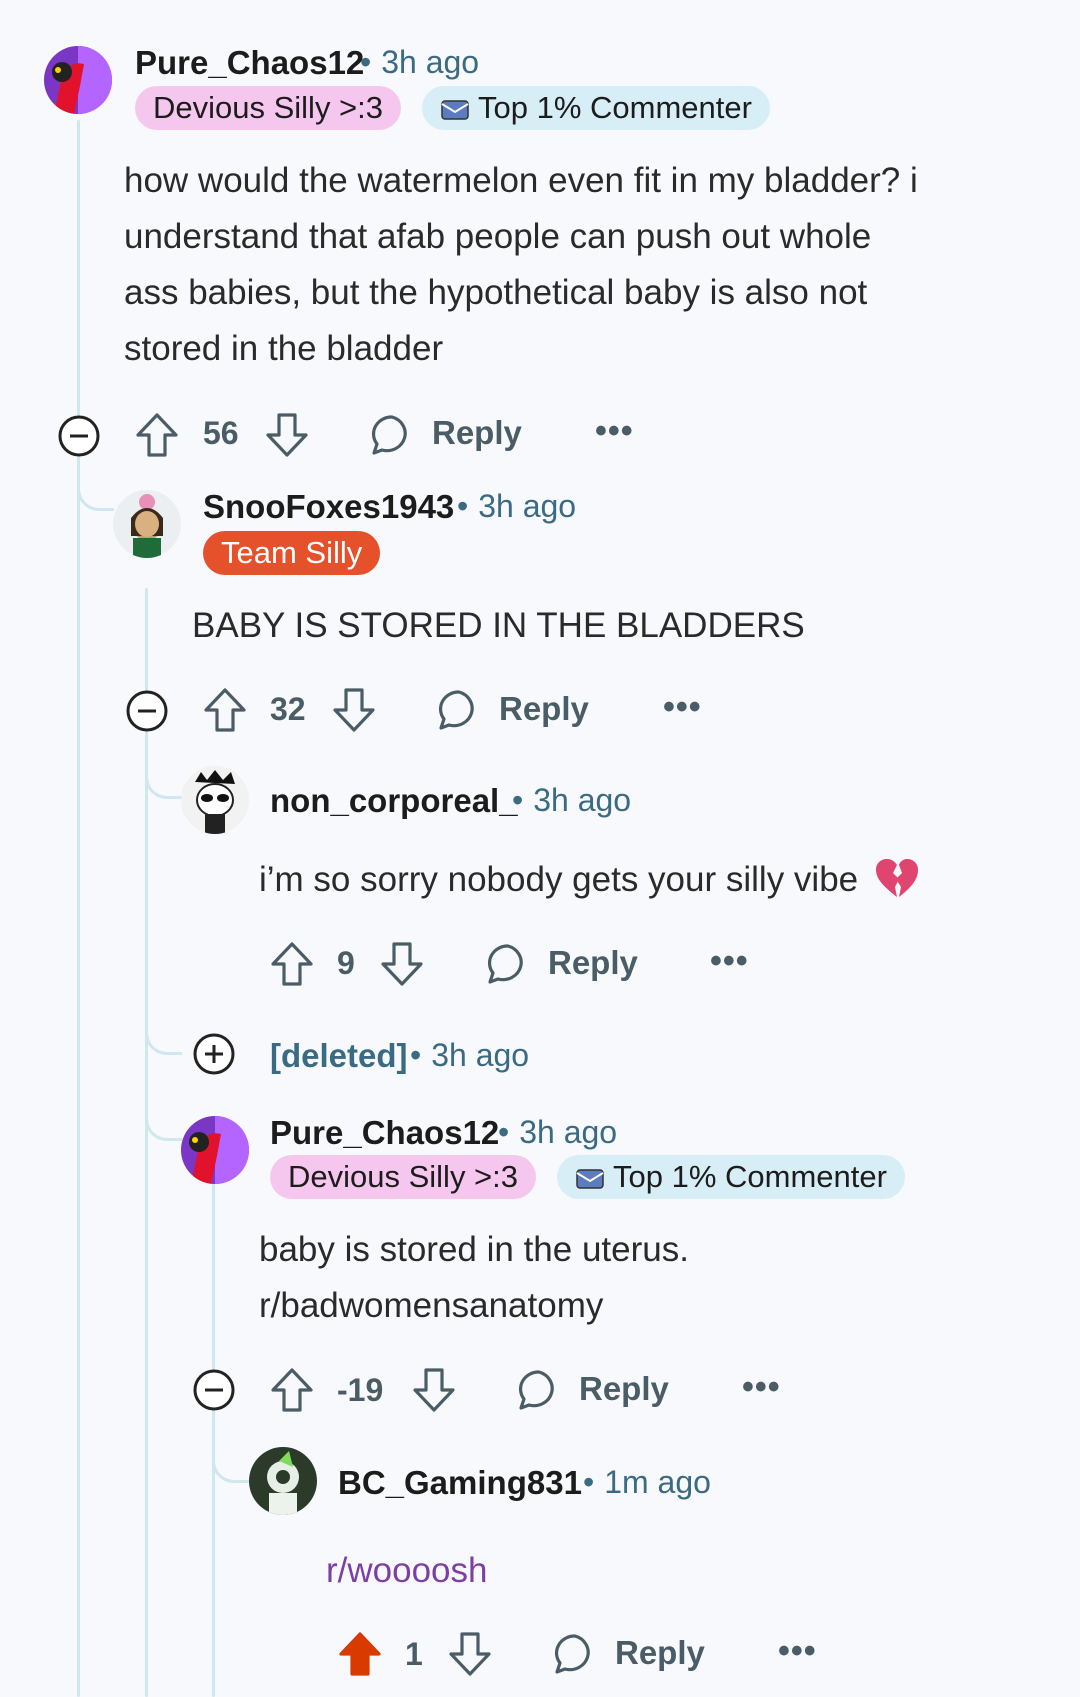 This screenshot has height=1697, width=1080. I want to click on vote-count: 32, so click(288, 709).